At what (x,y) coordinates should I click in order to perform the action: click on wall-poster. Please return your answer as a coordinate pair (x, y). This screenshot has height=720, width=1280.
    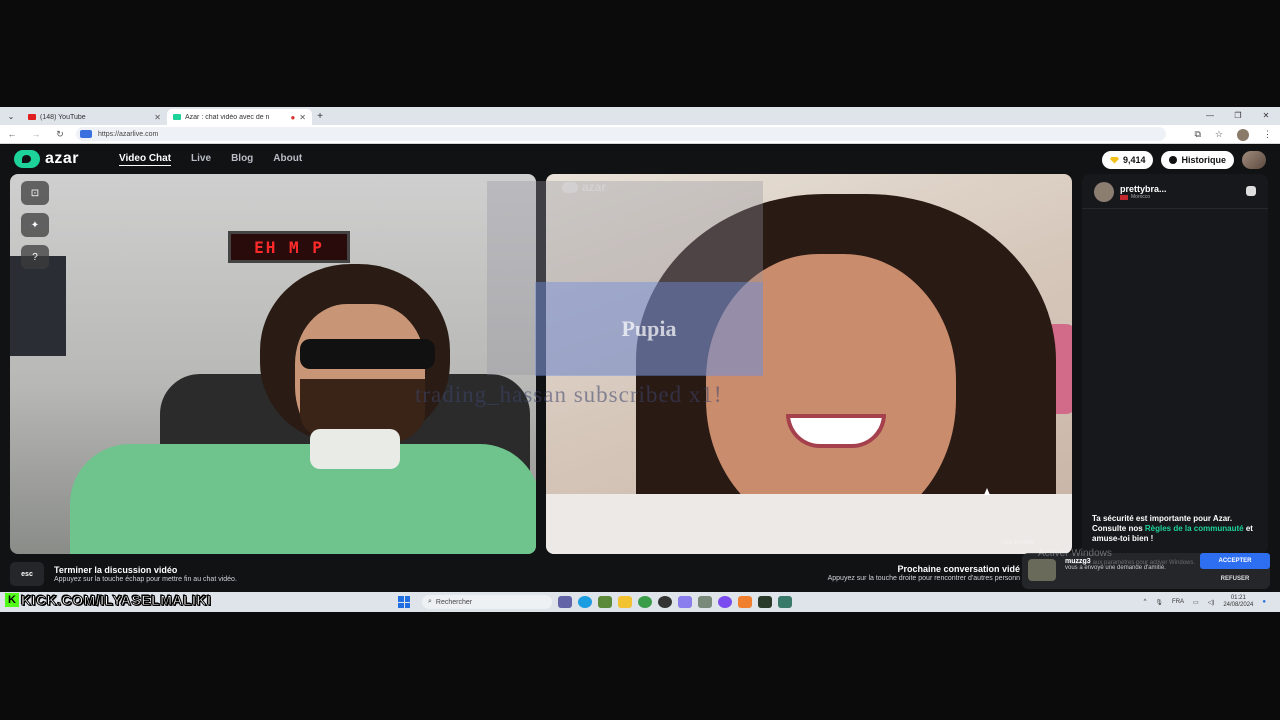
    Looking at the image, I should click on (38, 306).